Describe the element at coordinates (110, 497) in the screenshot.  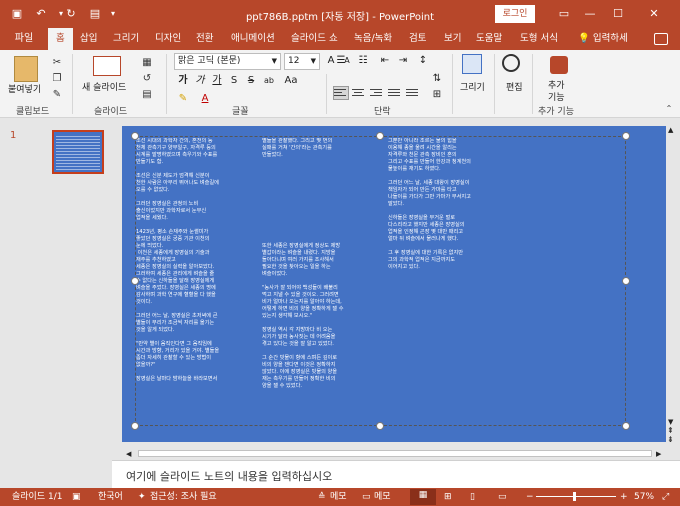
I see `language-indicator: 한국어` at that location.